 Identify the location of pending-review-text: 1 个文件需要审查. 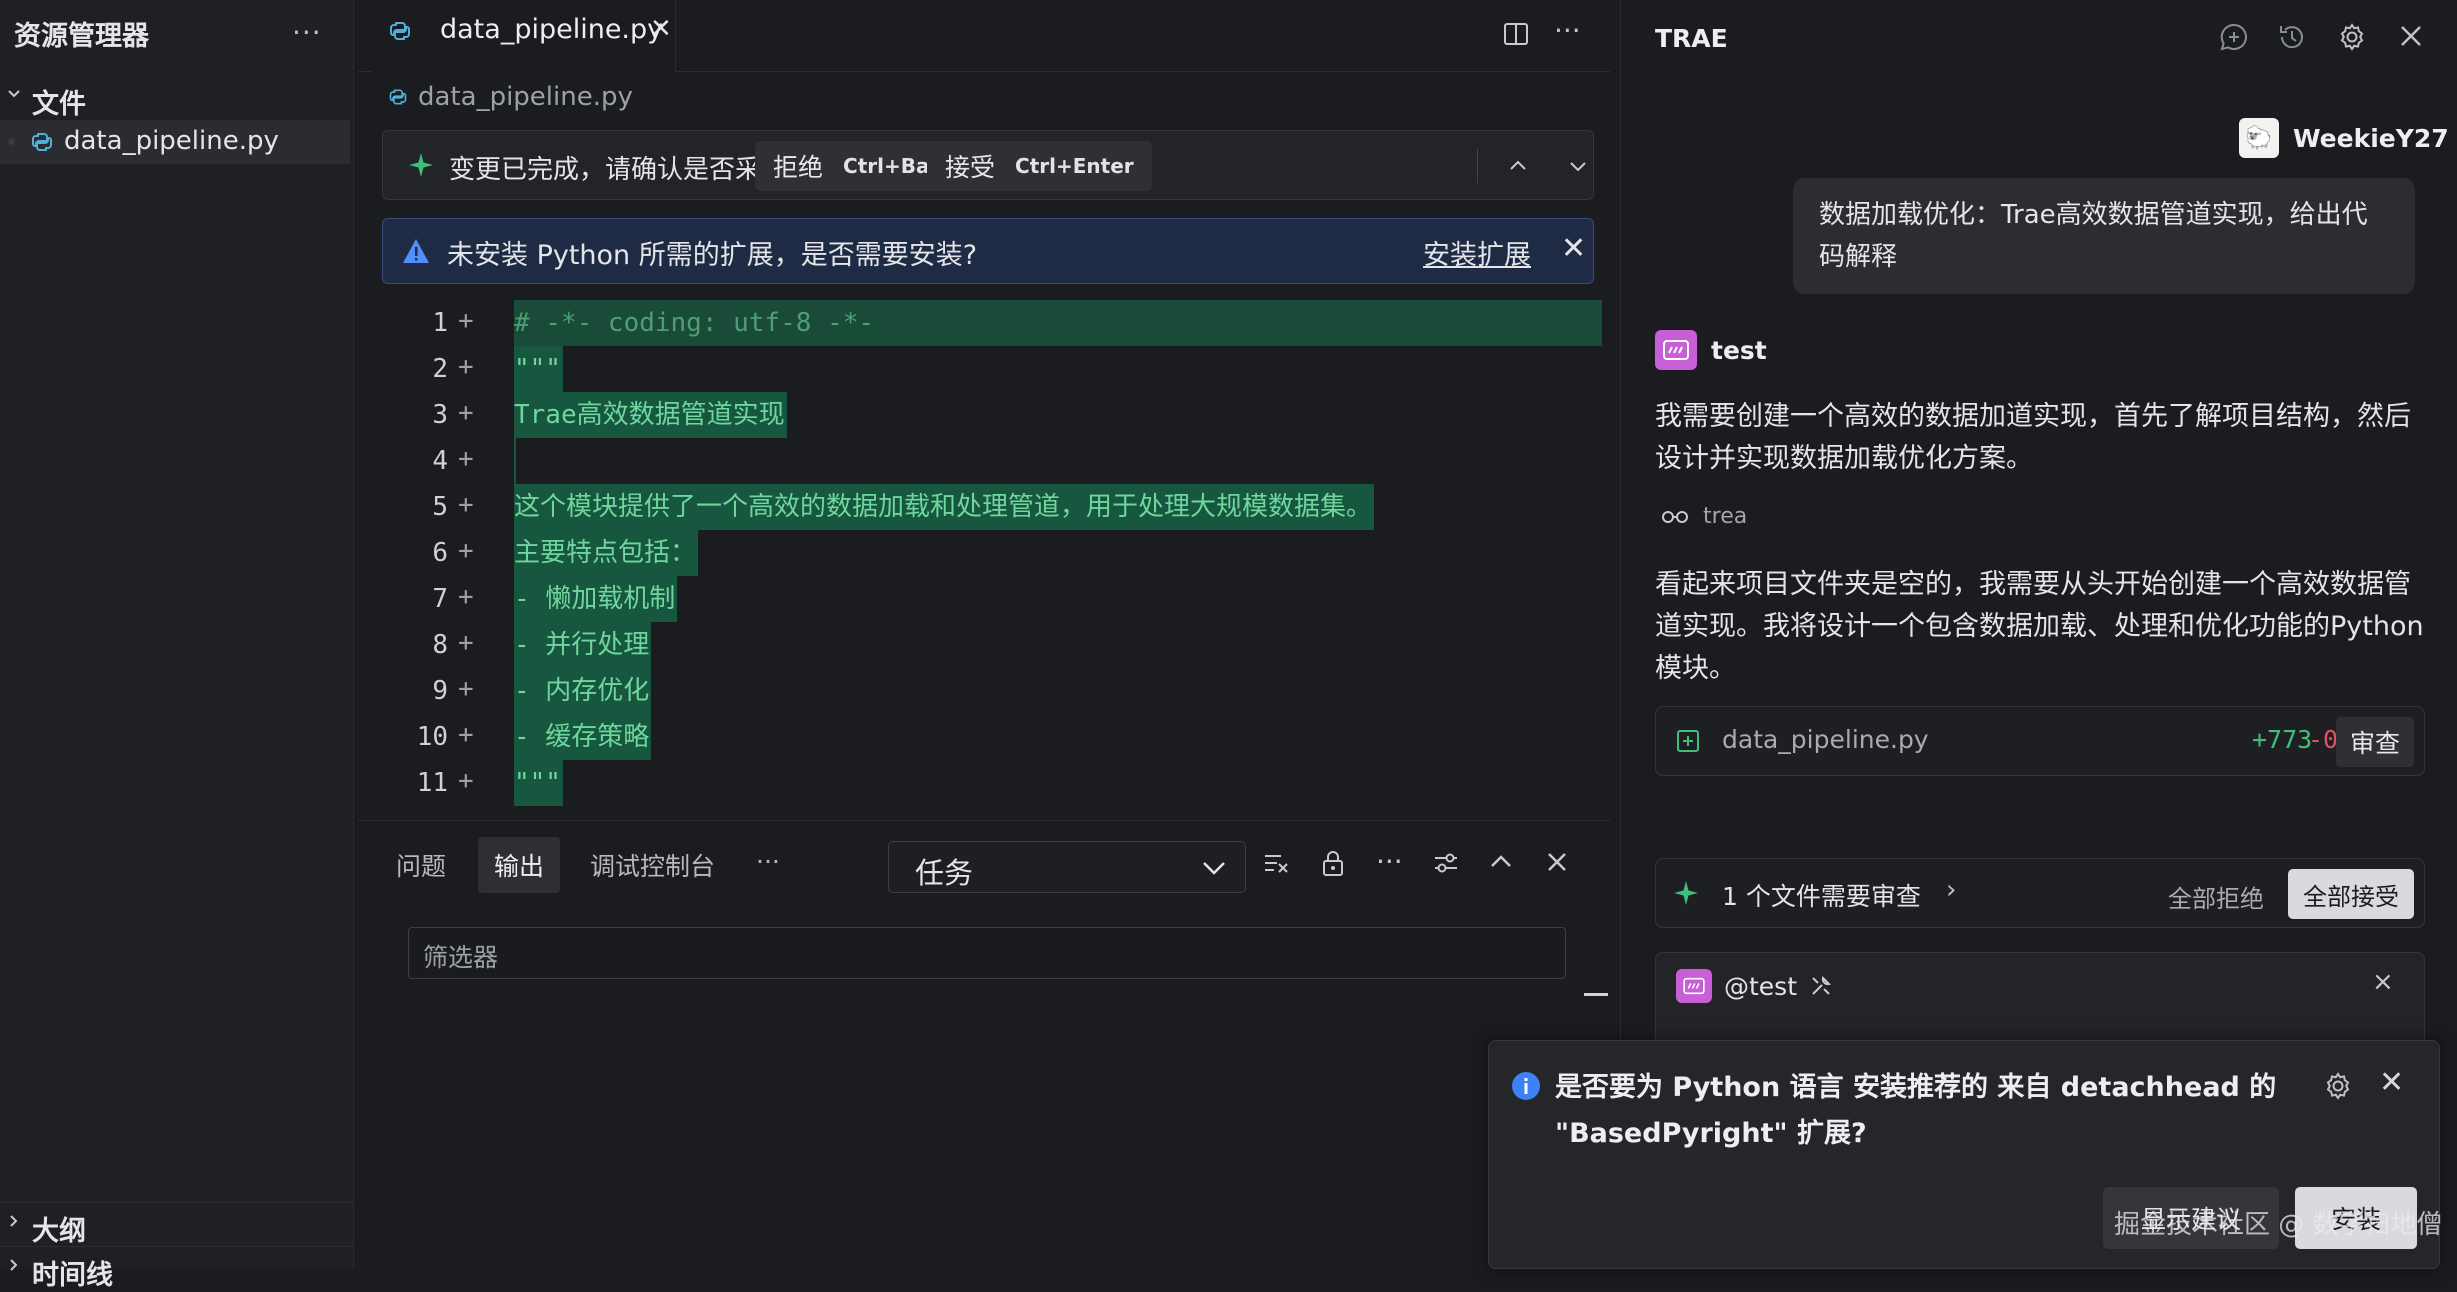
(1821, 895).